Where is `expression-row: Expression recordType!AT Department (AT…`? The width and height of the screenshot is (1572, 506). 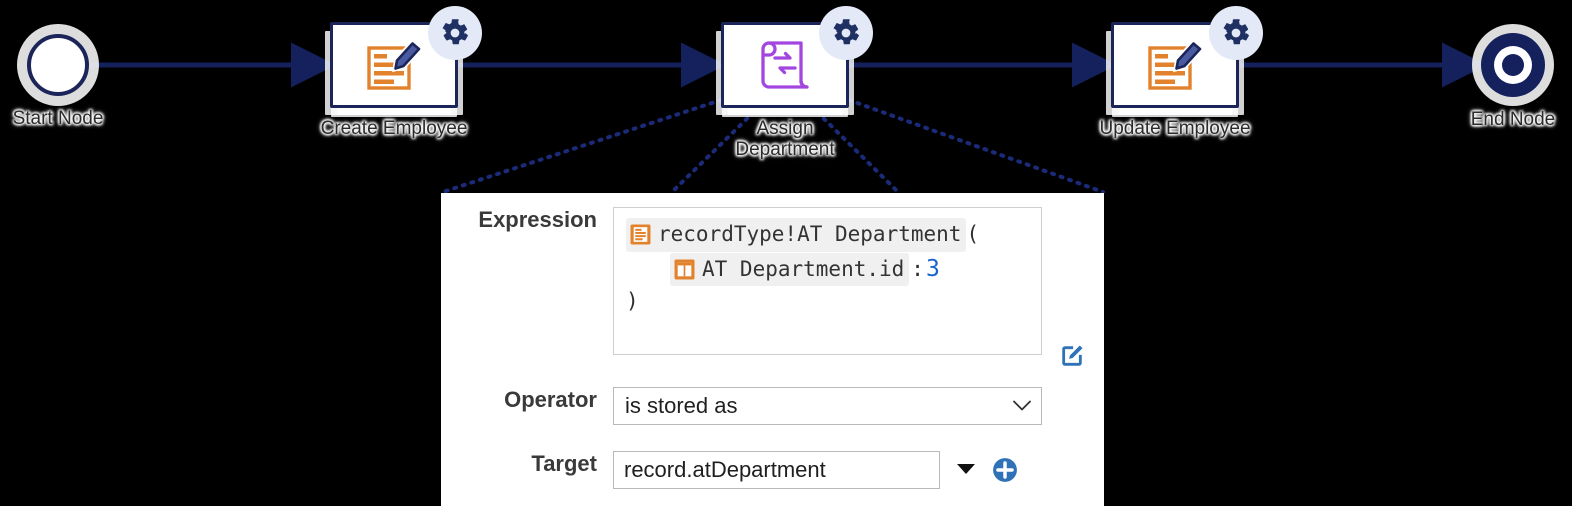
expression-row: Expression recordType!AT Department (AT… is located at coordinates (762, 286).